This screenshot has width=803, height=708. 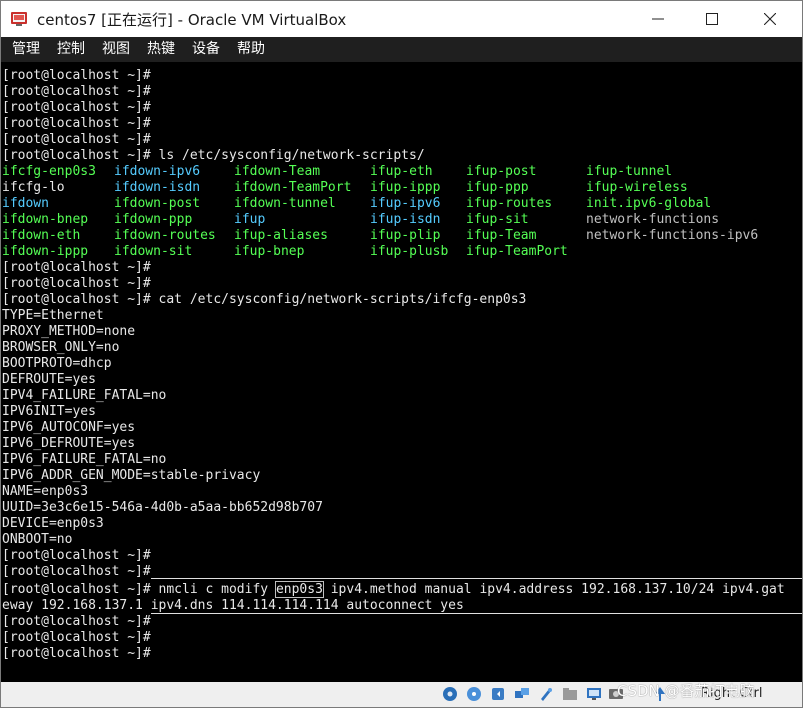 I want to click on menu-view: 视图, so click(x=116, y=49).